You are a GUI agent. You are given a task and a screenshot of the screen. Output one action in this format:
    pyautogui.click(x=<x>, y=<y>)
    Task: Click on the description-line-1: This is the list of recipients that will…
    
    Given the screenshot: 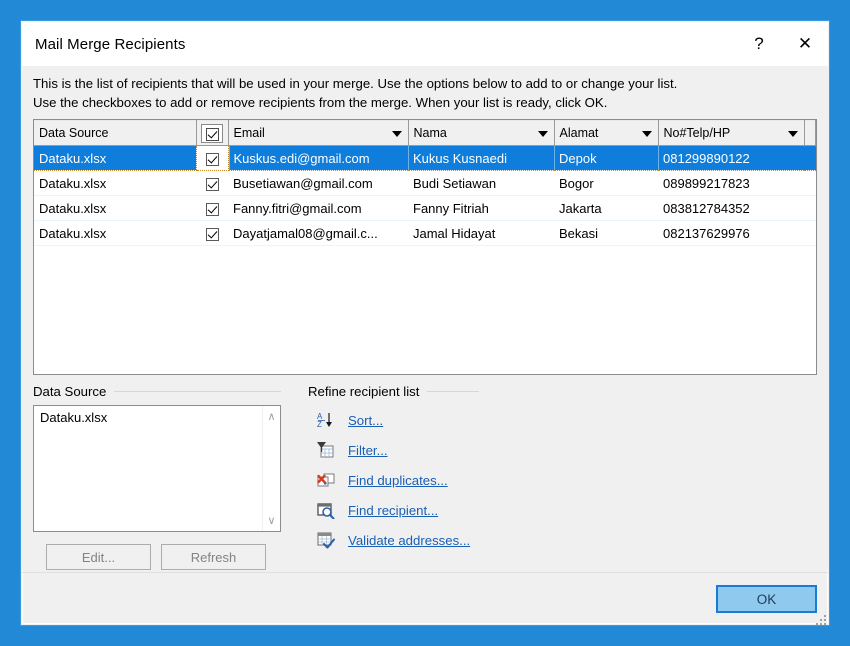 What is the action you would take?
    pyautogui.click(x=355, y=83)
    